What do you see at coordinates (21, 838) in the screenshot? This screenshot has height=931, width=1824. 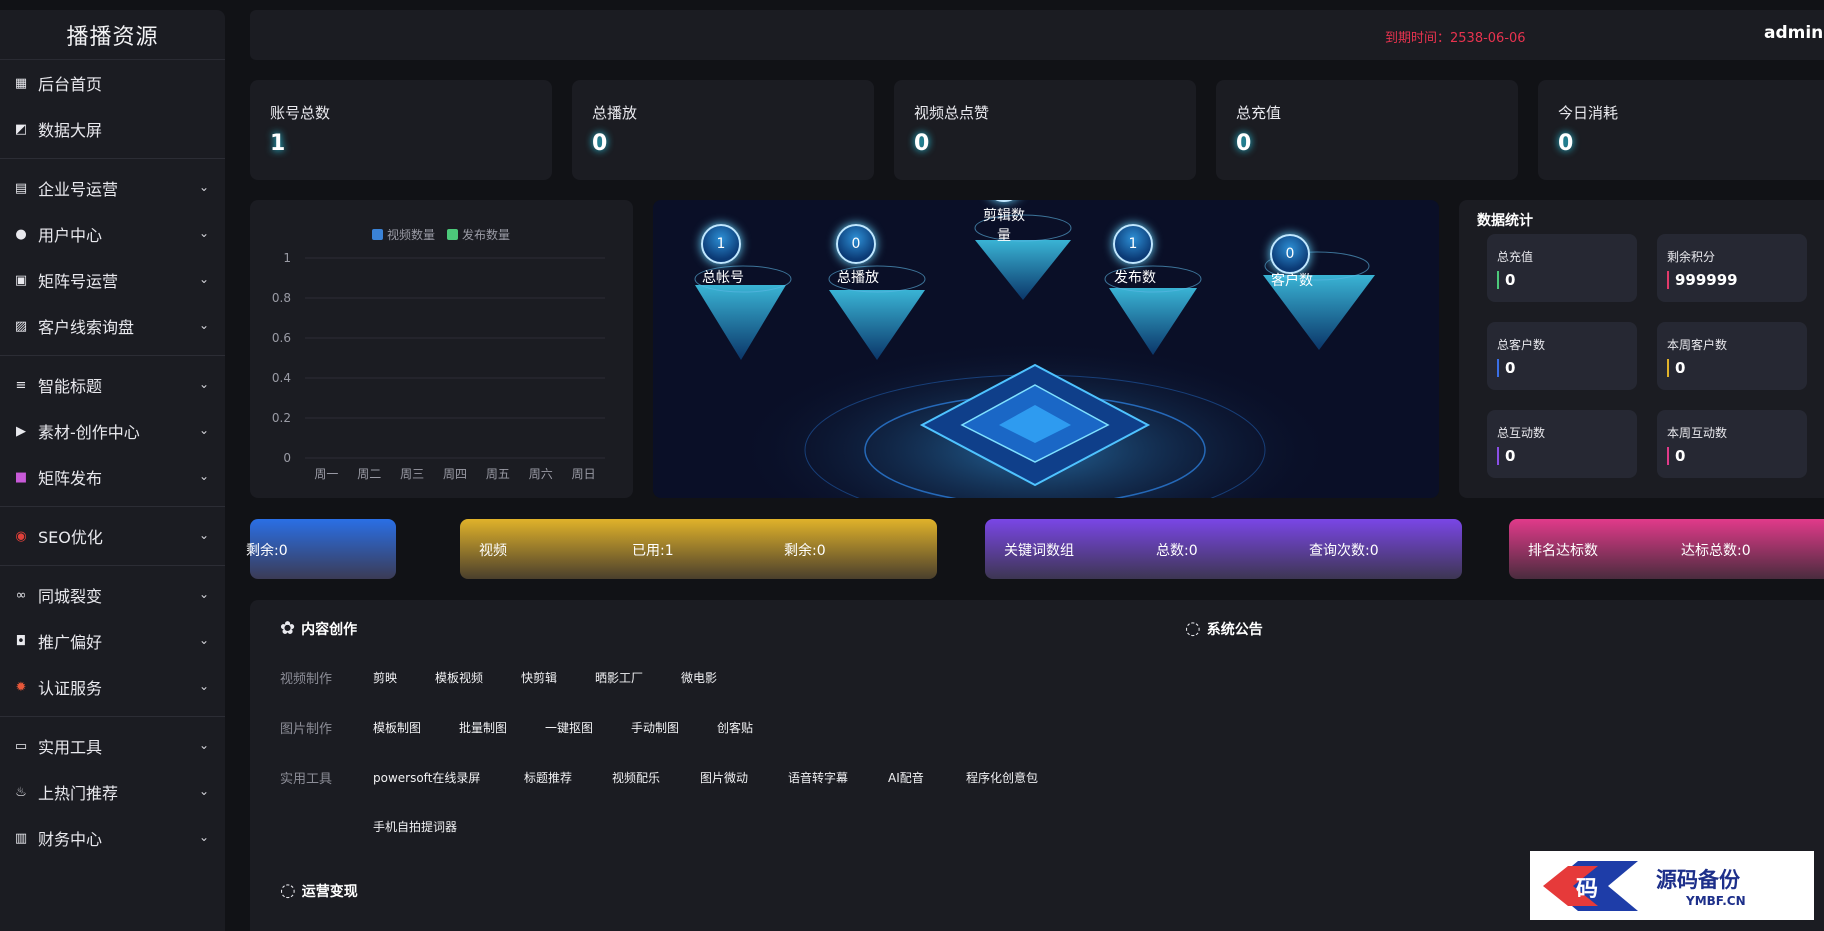 I see `wallet-icon: ▥` at bounding box center [21, 838].